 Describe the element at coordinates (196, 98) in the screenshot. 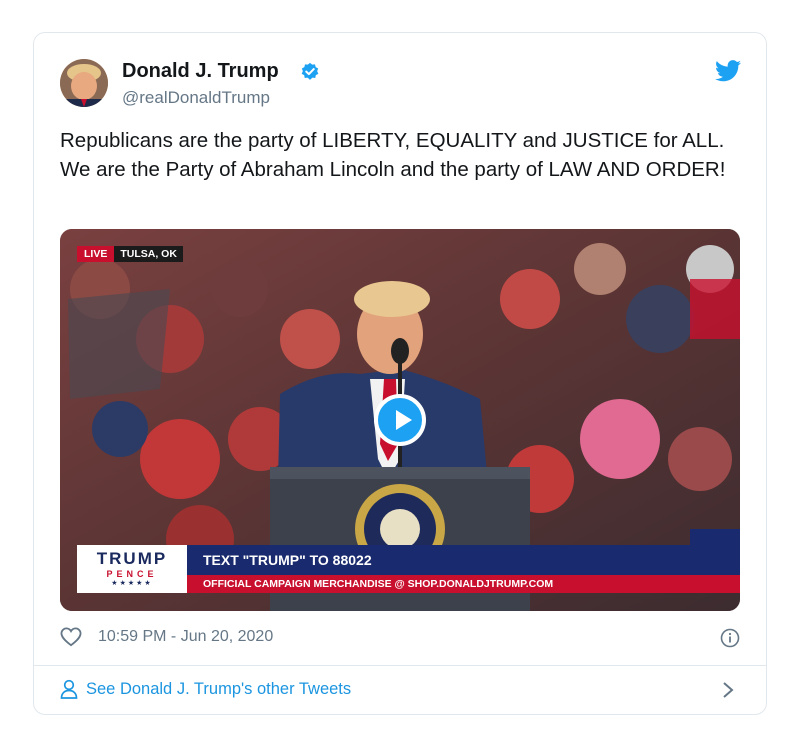

I see `author-handle: @realDonaldTrump` at that location.